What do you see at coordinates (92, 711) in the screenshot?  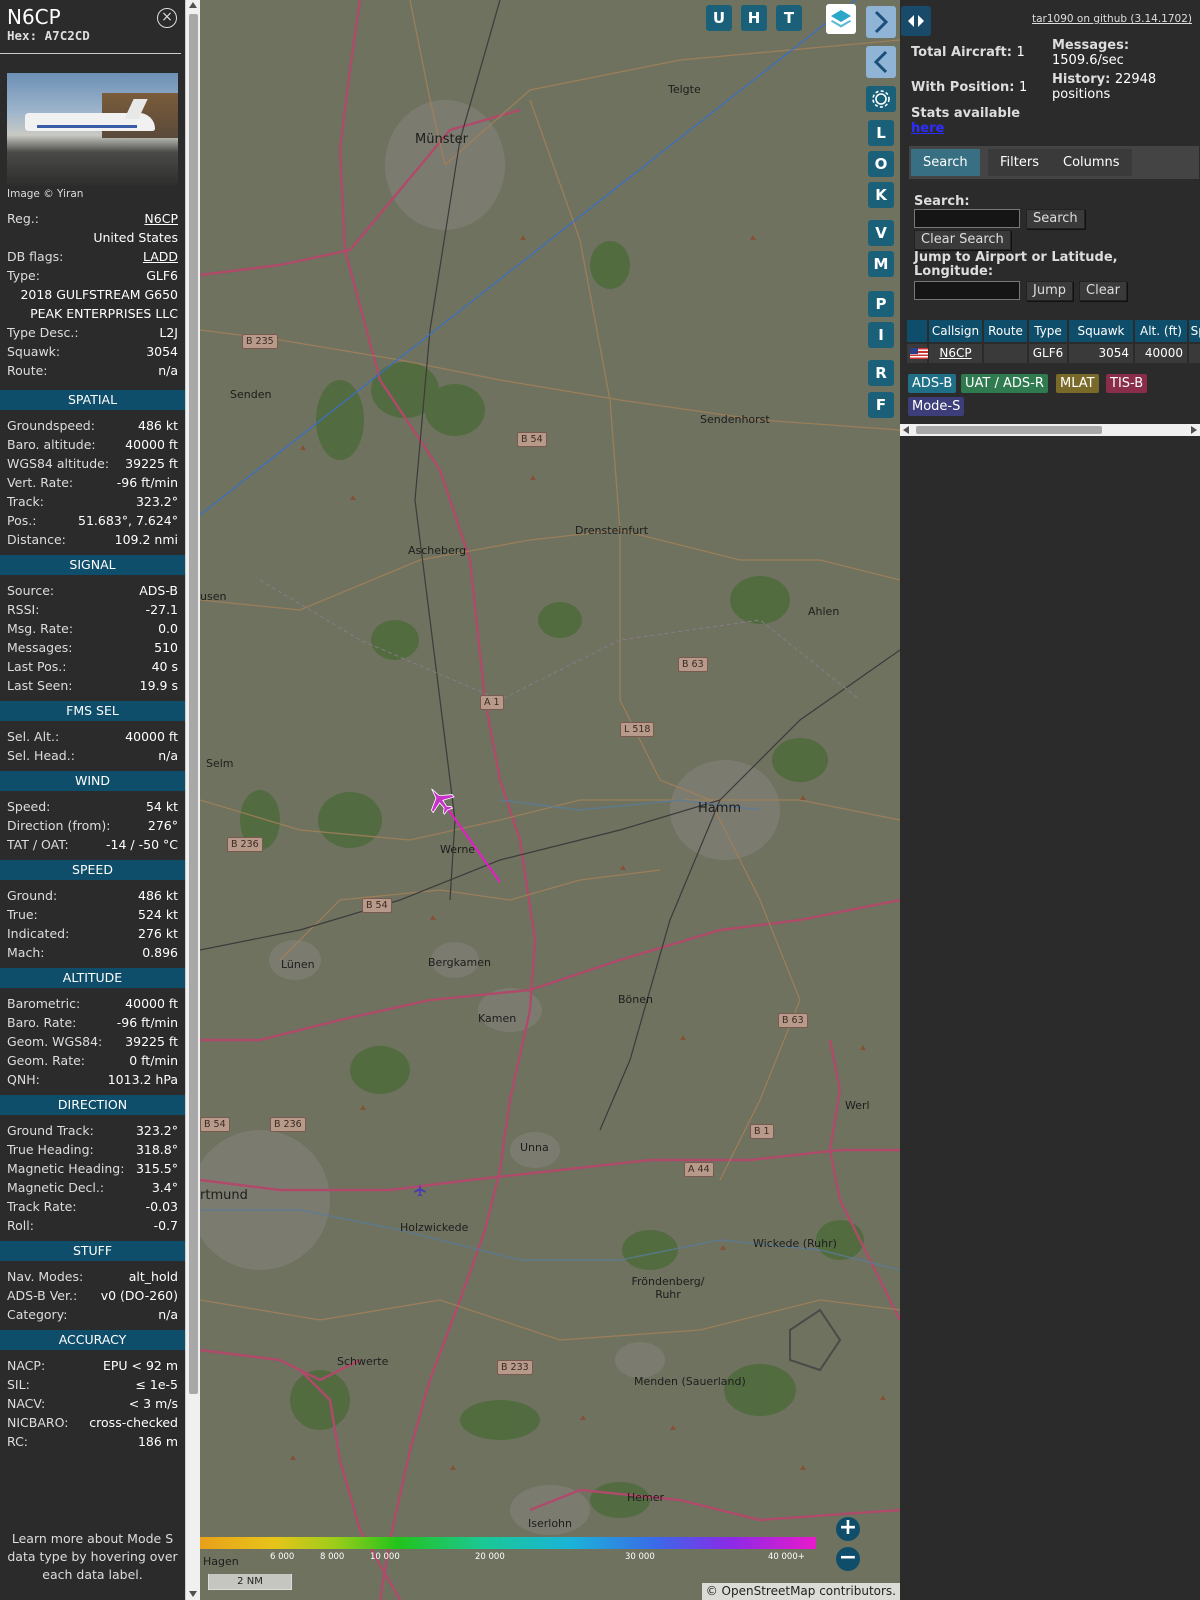 I see `section-header-fms-sel: FMS SEL` at bounding box center [92, 711].